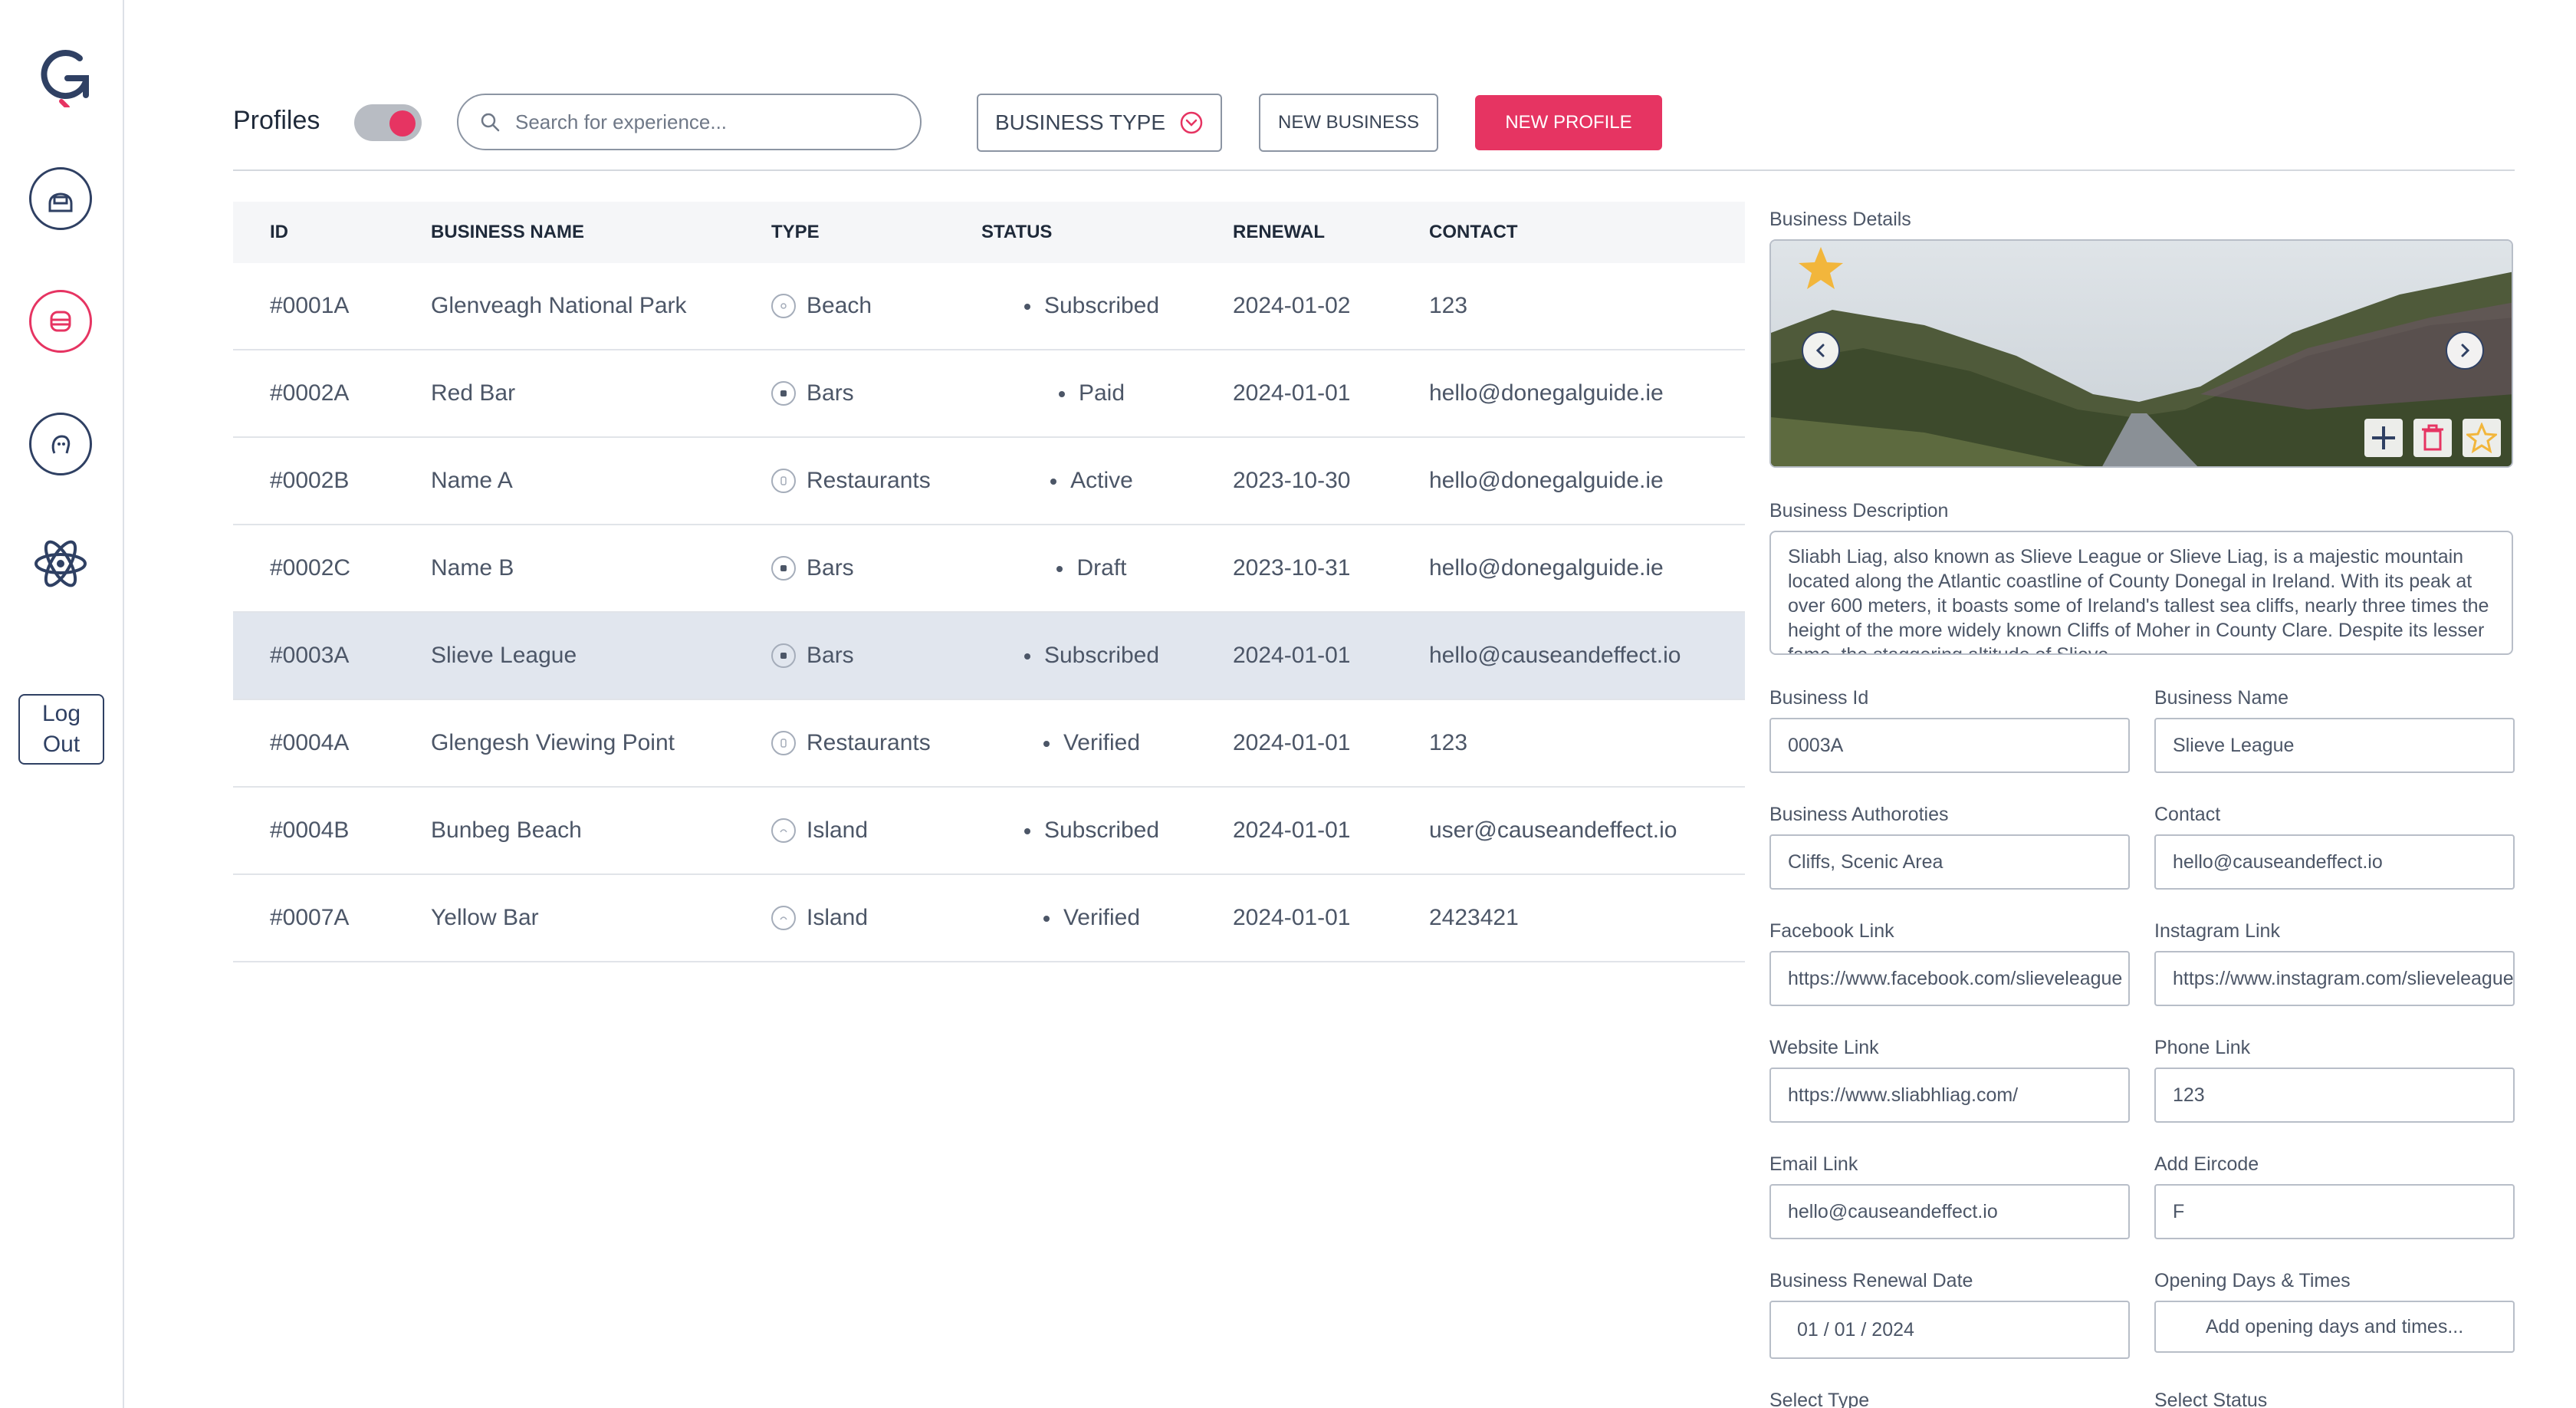 The height and width of the screenshot is (1408, 2576). I want to click on app-logo, so click(67, 77).